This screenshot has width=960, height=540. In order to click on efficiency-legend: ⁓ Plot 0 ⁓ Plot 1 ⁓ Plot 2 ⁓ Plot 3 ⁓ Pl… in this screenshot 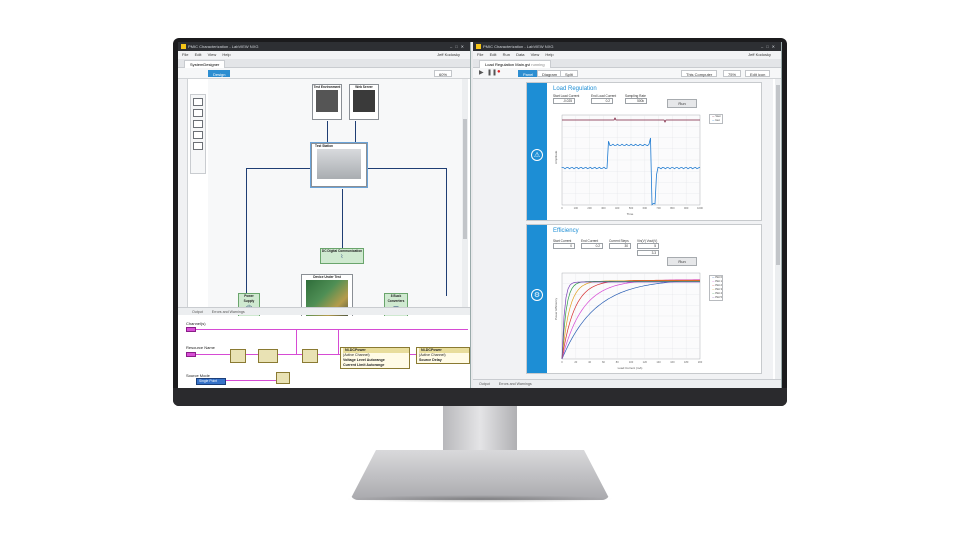, I will do `click(716, 288)`.